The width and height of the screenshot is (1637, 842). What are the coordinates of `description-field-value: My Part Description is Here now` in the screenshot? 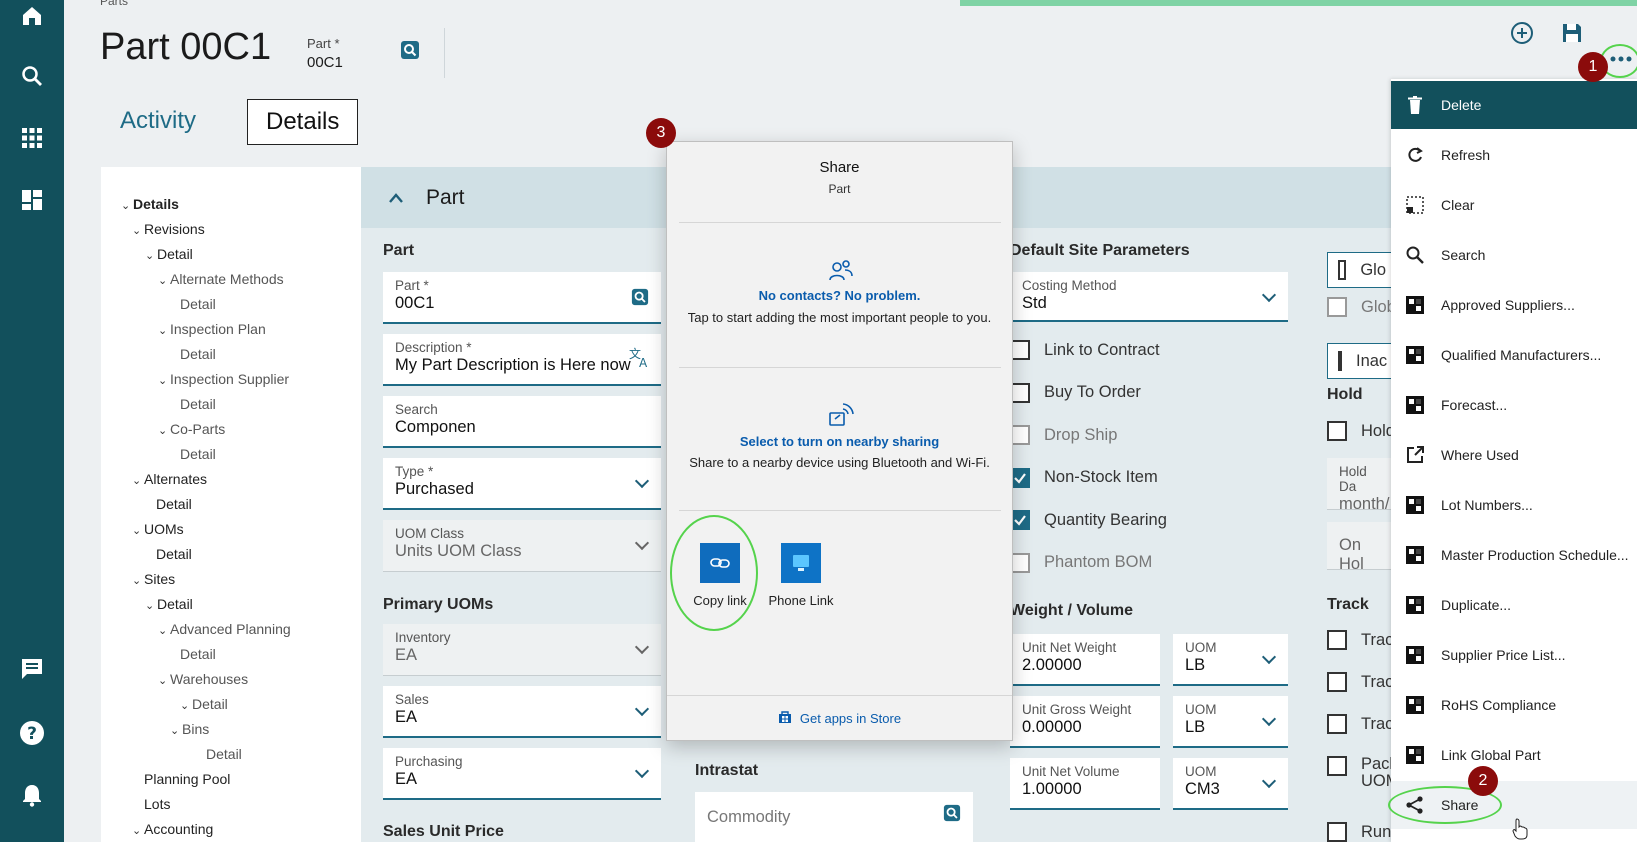 It's located at (522, 365).